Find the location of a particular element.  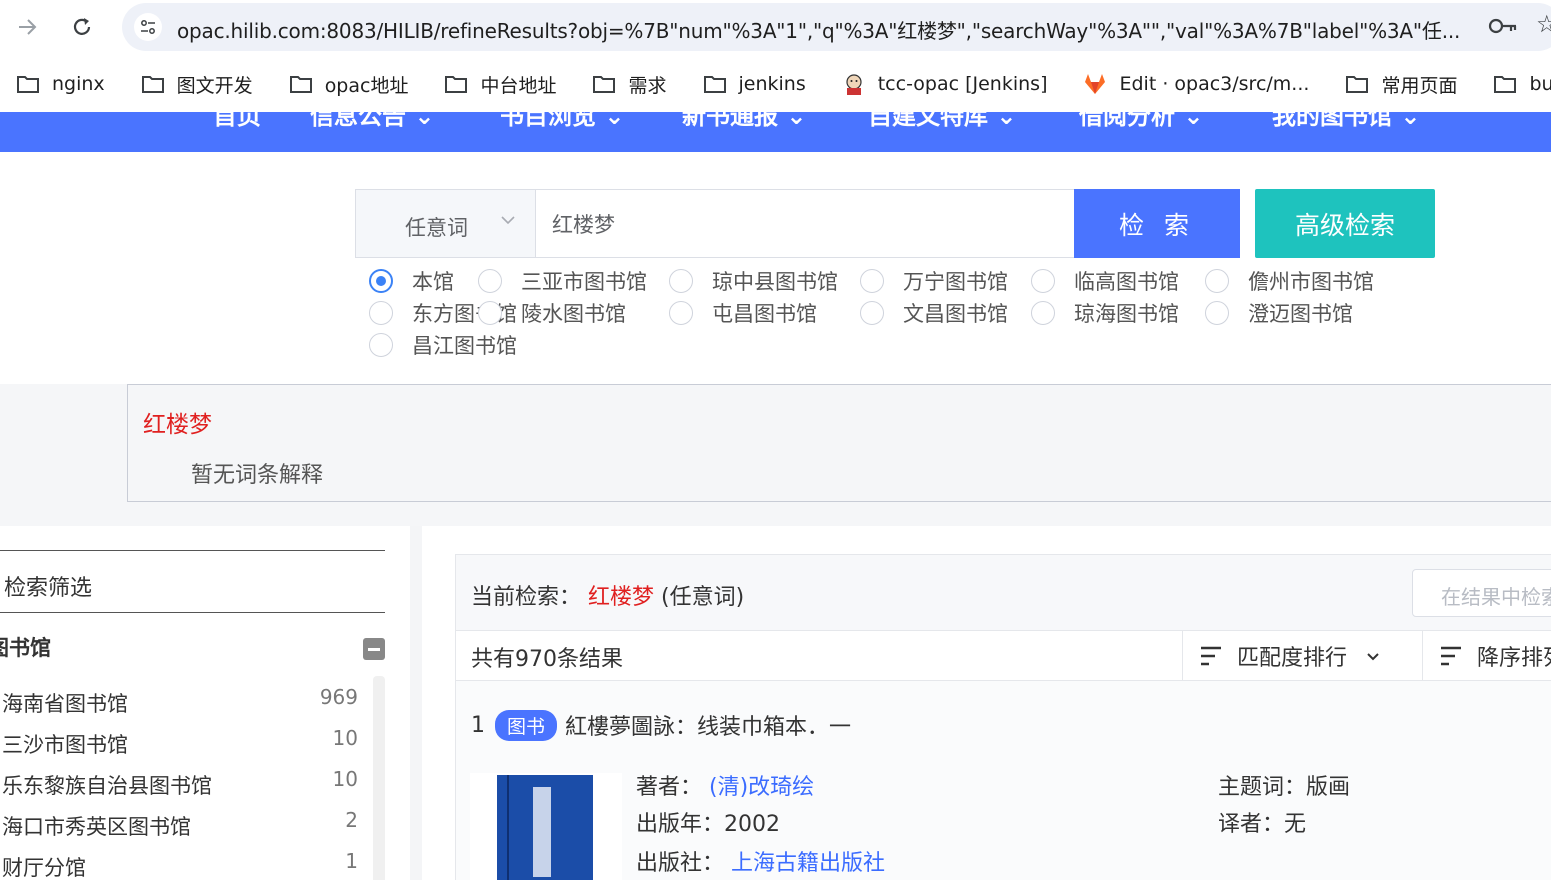

sort-relevance-dropdown: 匹配度排行 is located at coordinates (1302, 656).